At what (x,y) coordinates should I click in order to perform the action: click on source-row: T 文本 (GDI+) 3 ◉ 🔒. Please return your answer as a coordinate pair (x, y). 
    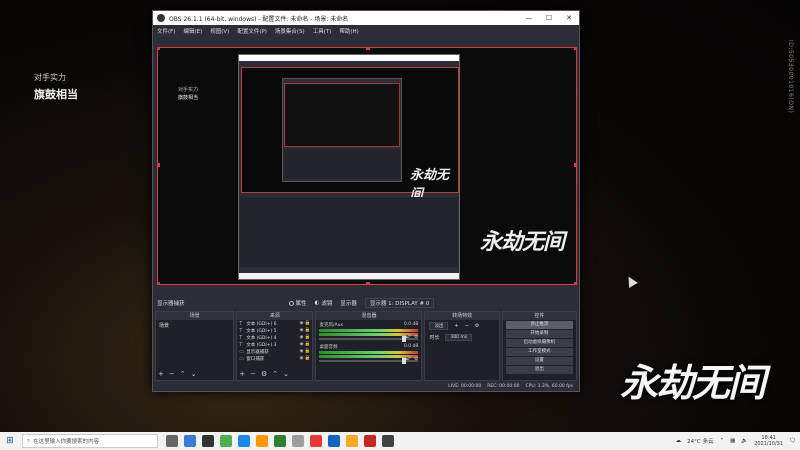
    Looking at the image, I should click on (274, 344).